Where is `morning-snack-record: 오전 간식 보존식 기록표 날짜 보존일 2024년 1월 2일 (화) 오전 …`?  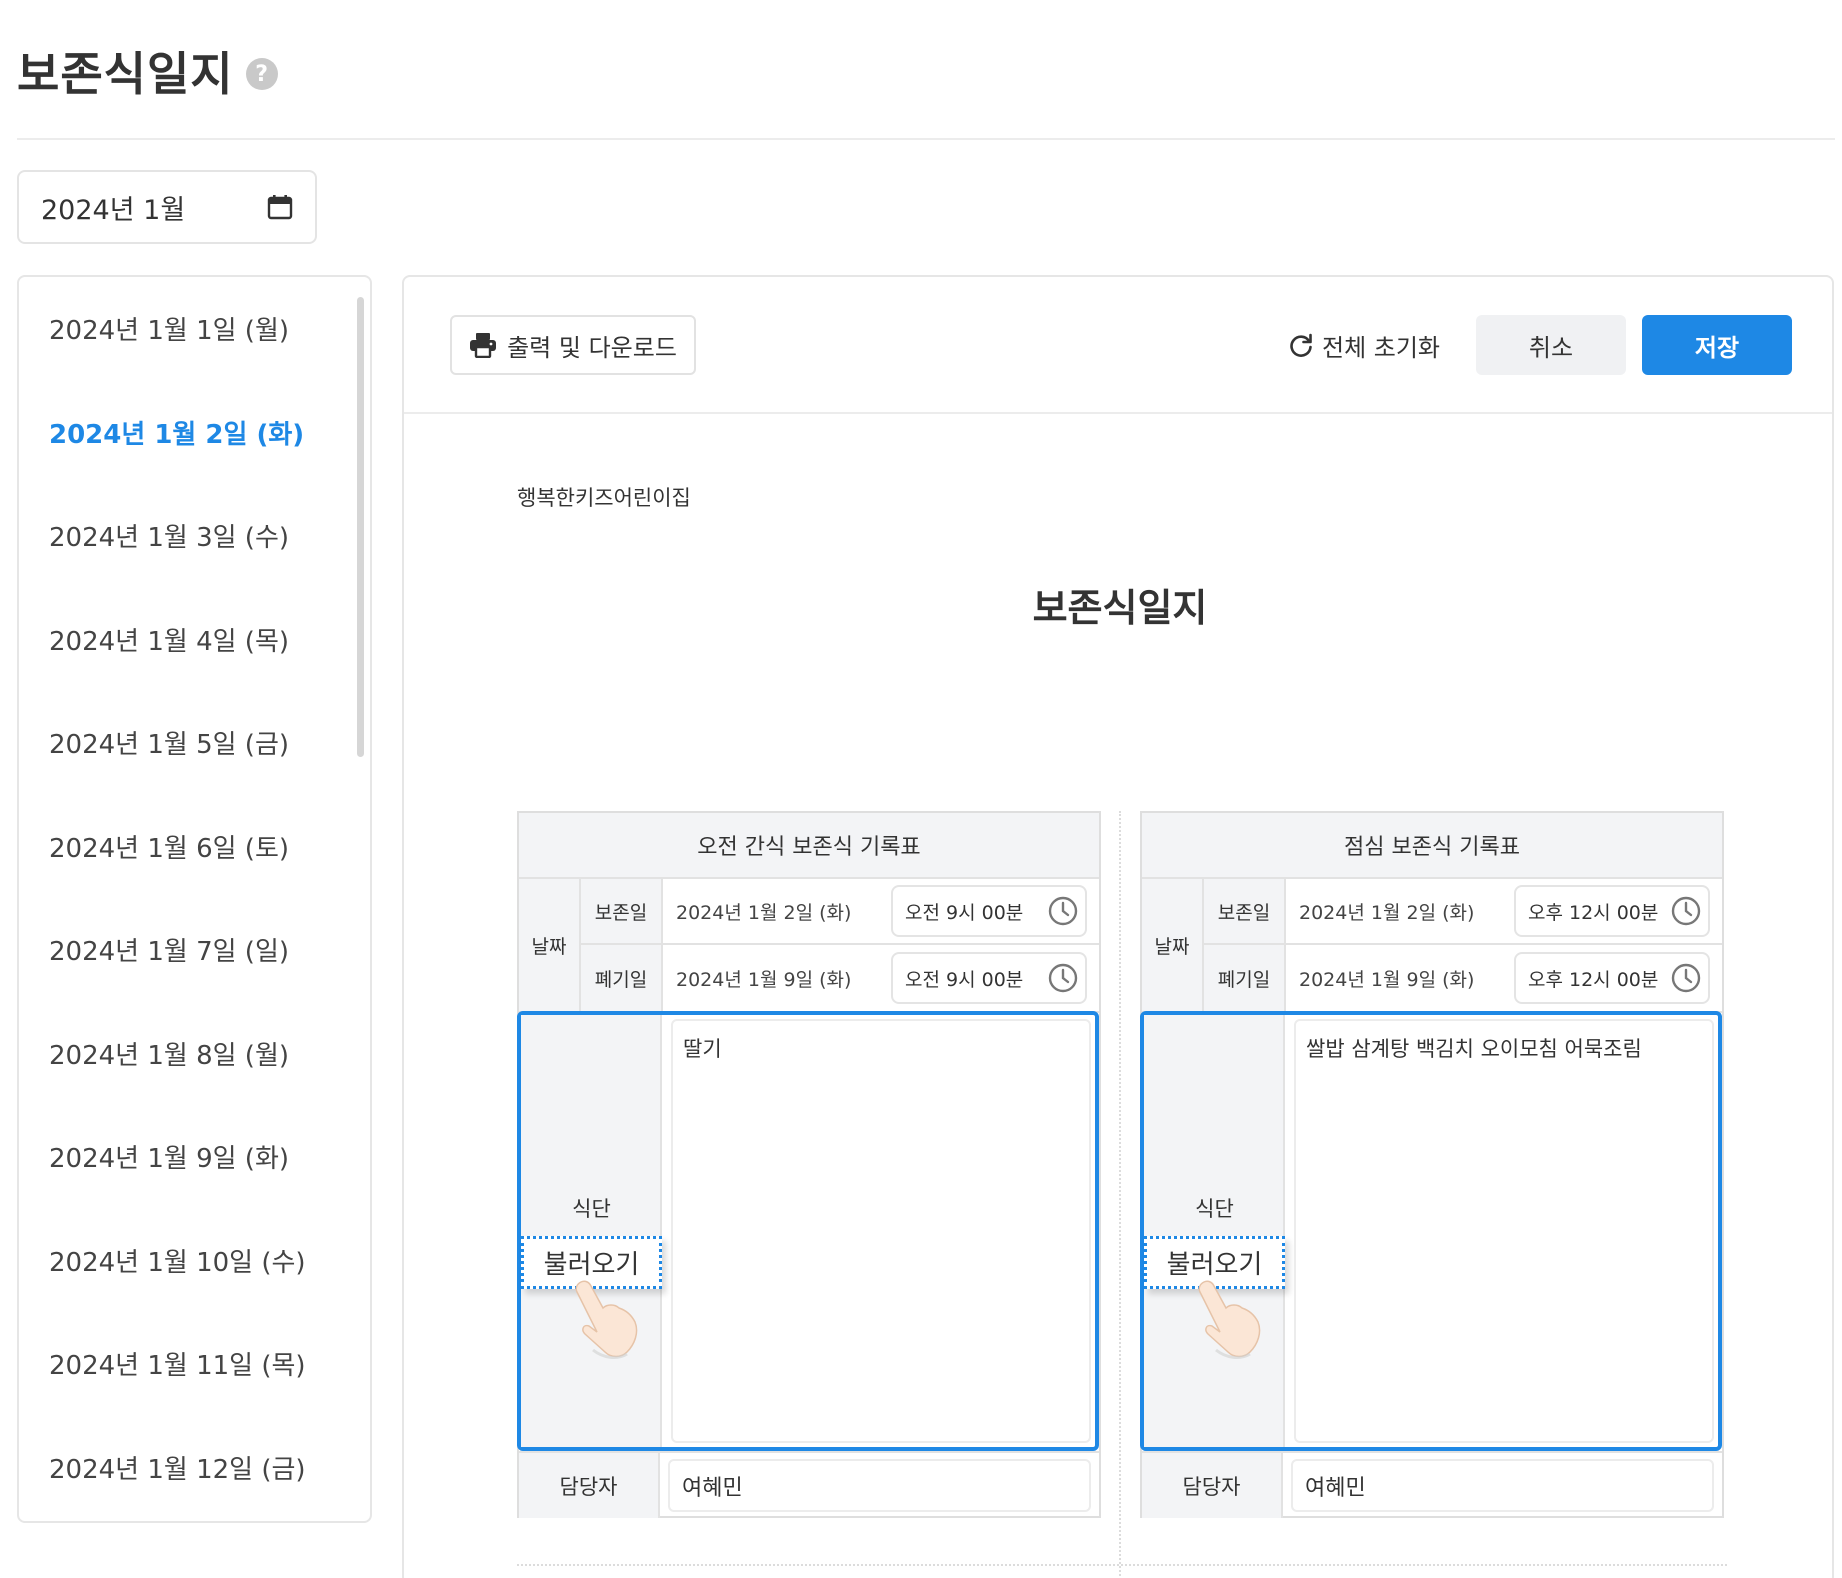 morning-snack-record: 오전 간식 보존식 기록표 날짜 보존일 2024년 1월 2일 (화) 오전 … is located at coordinates (809, 1164).